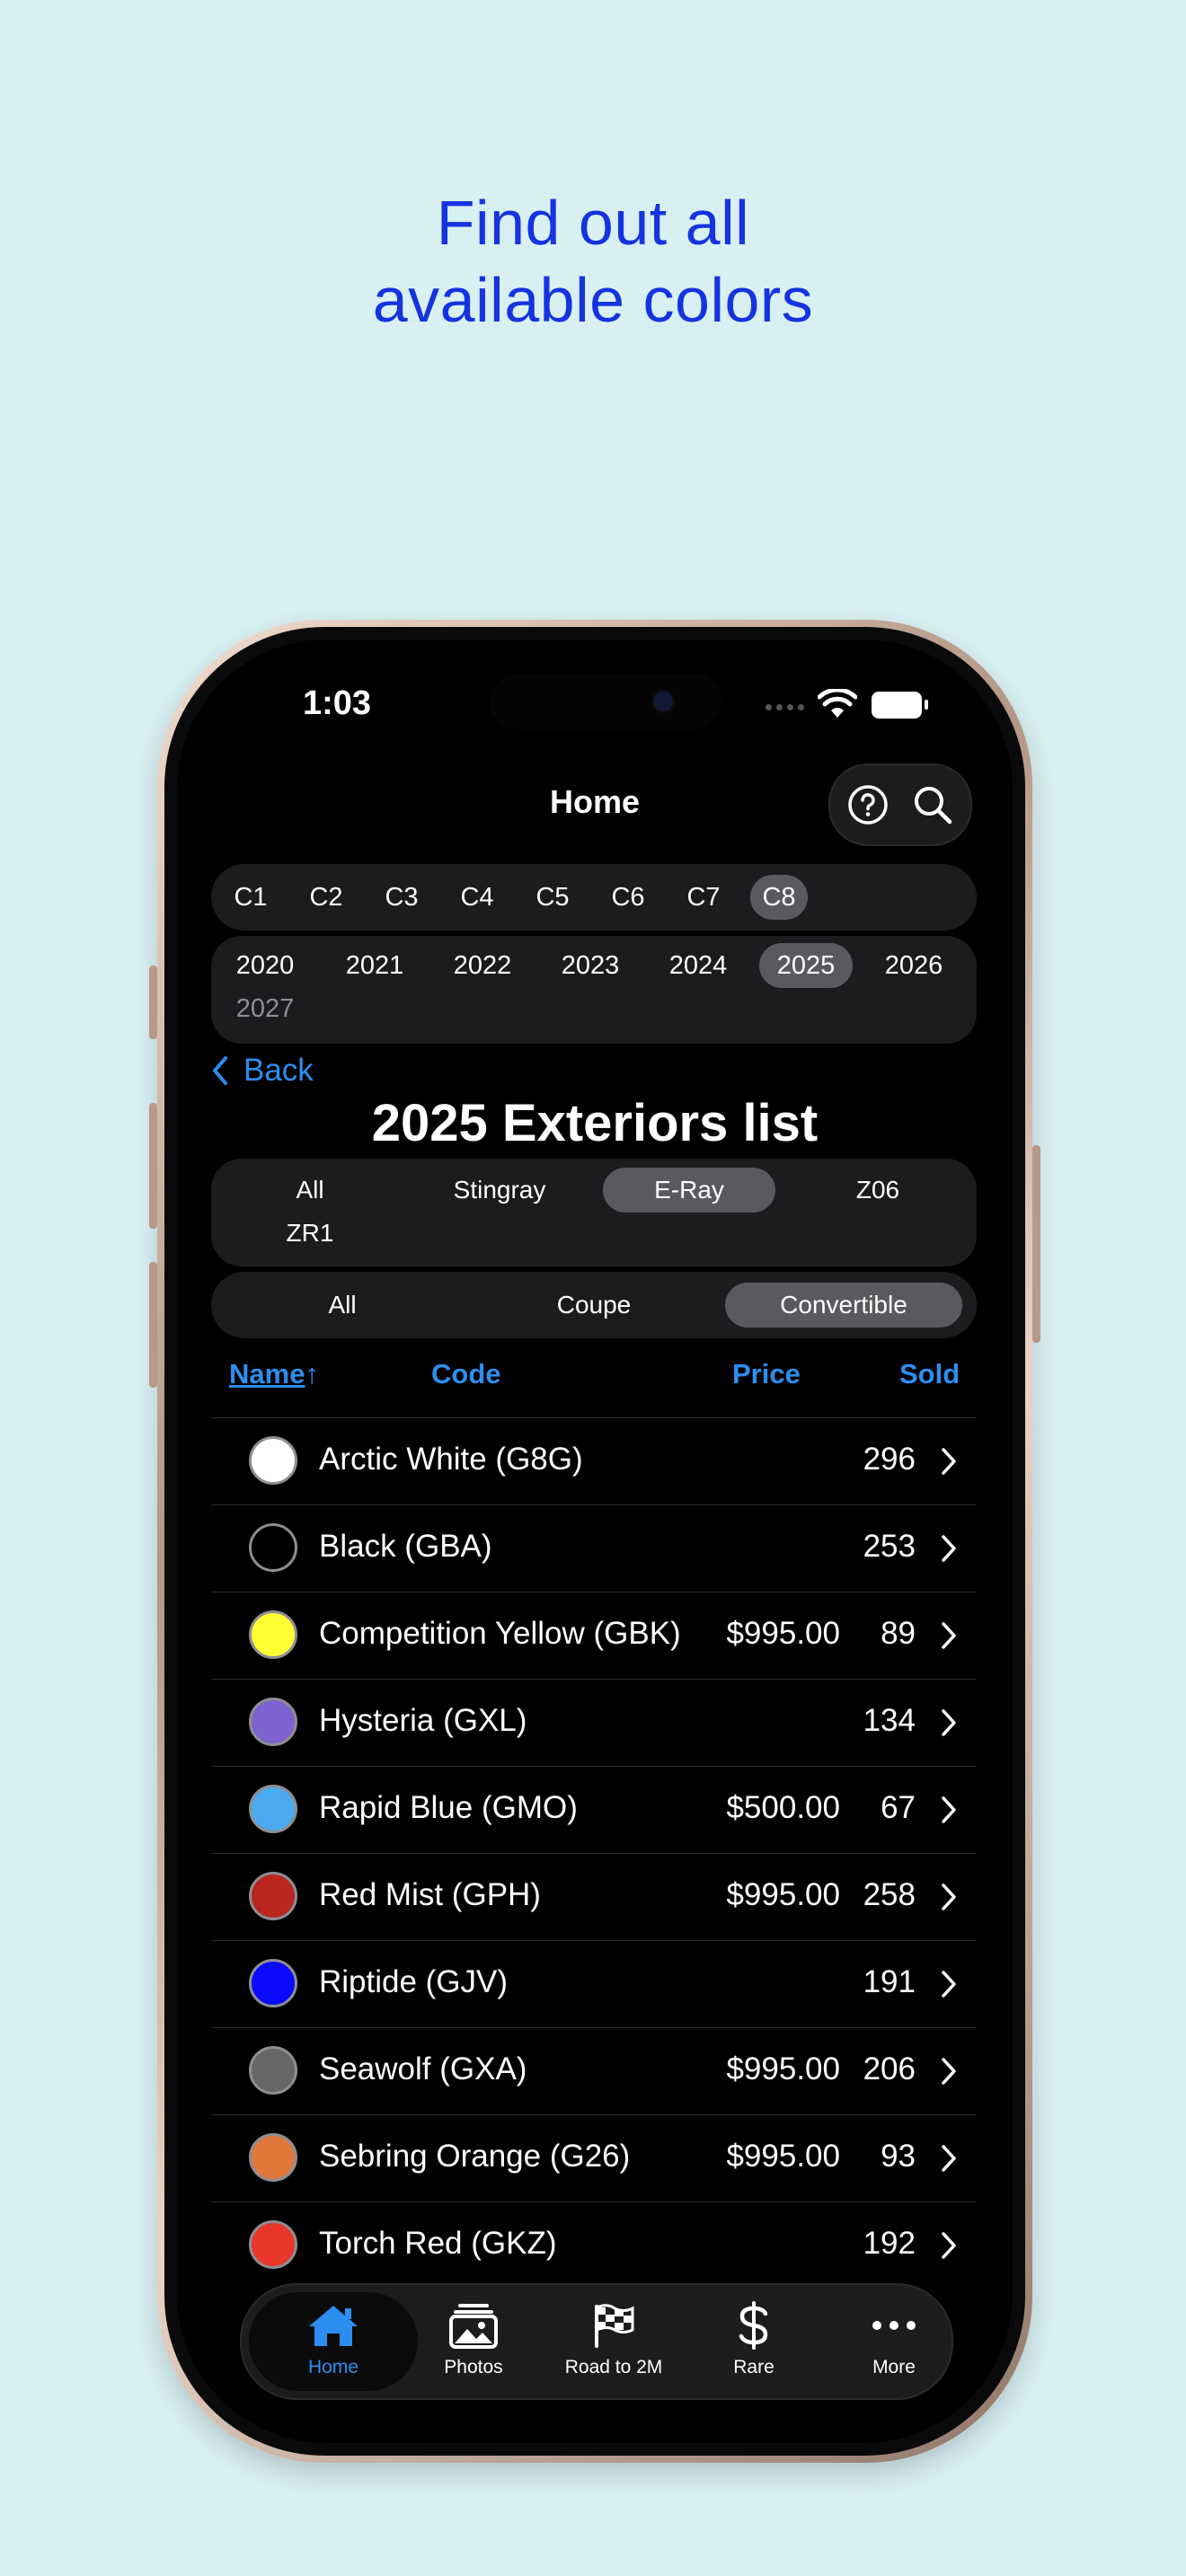 The width and height of the screenshot is (1186, 2576). I want to click on color-name: Torch Red (GKZ), so click(438, 2243).